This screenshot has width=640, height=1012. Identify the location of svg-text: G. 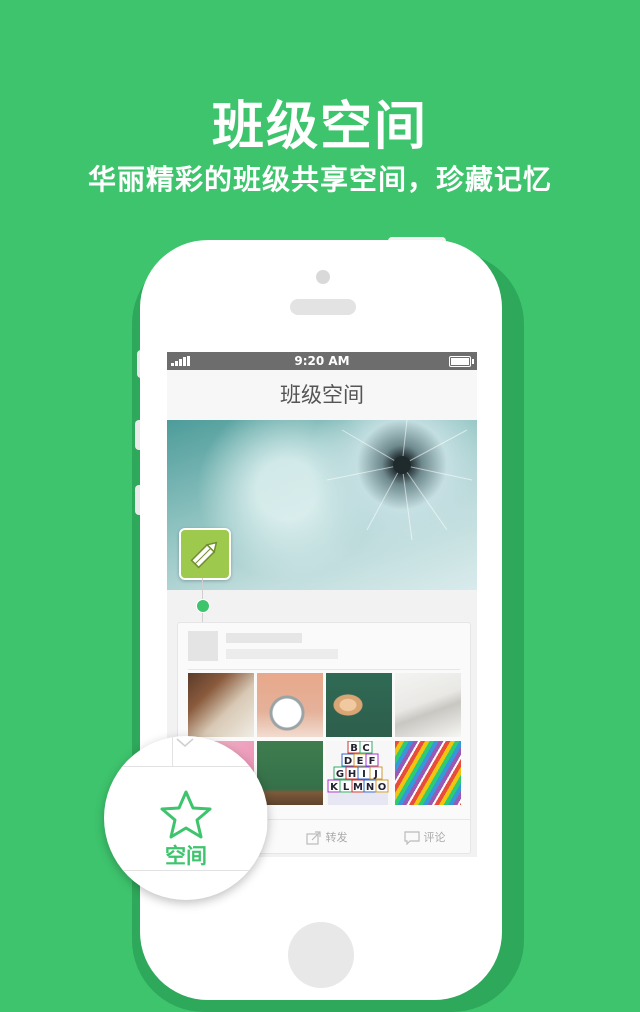
(340, 774).